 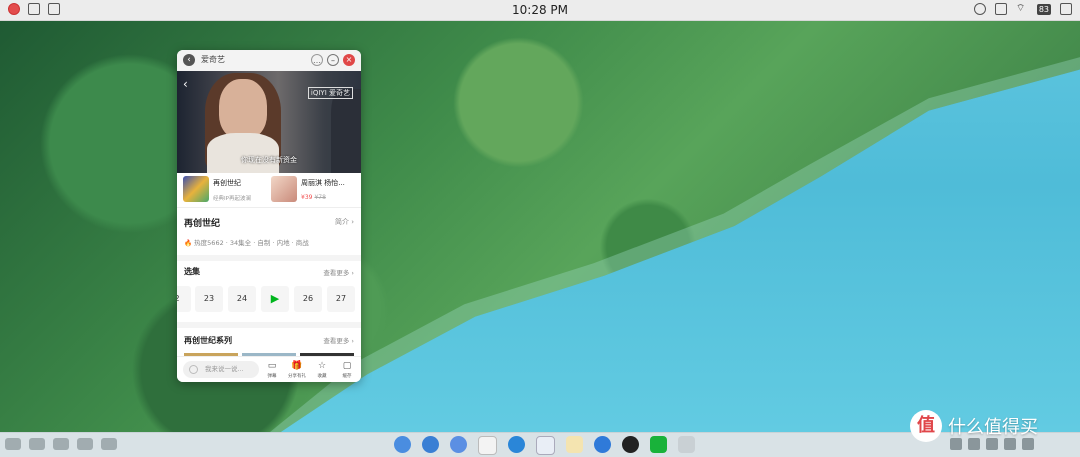 What do you see at coordinates (602, 444) in the screenshot?
I see `messages-icon` at bounding box center [602, 444].